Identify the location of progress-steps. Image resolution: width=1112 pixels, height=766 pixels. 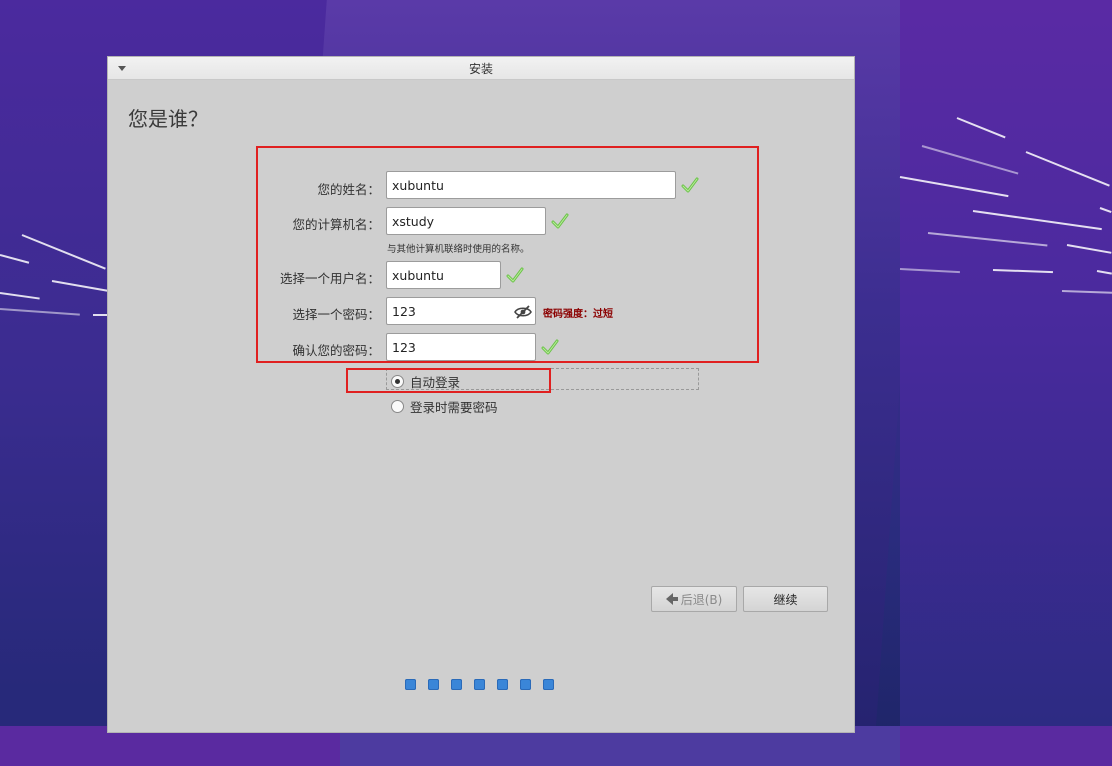
(479, 684).